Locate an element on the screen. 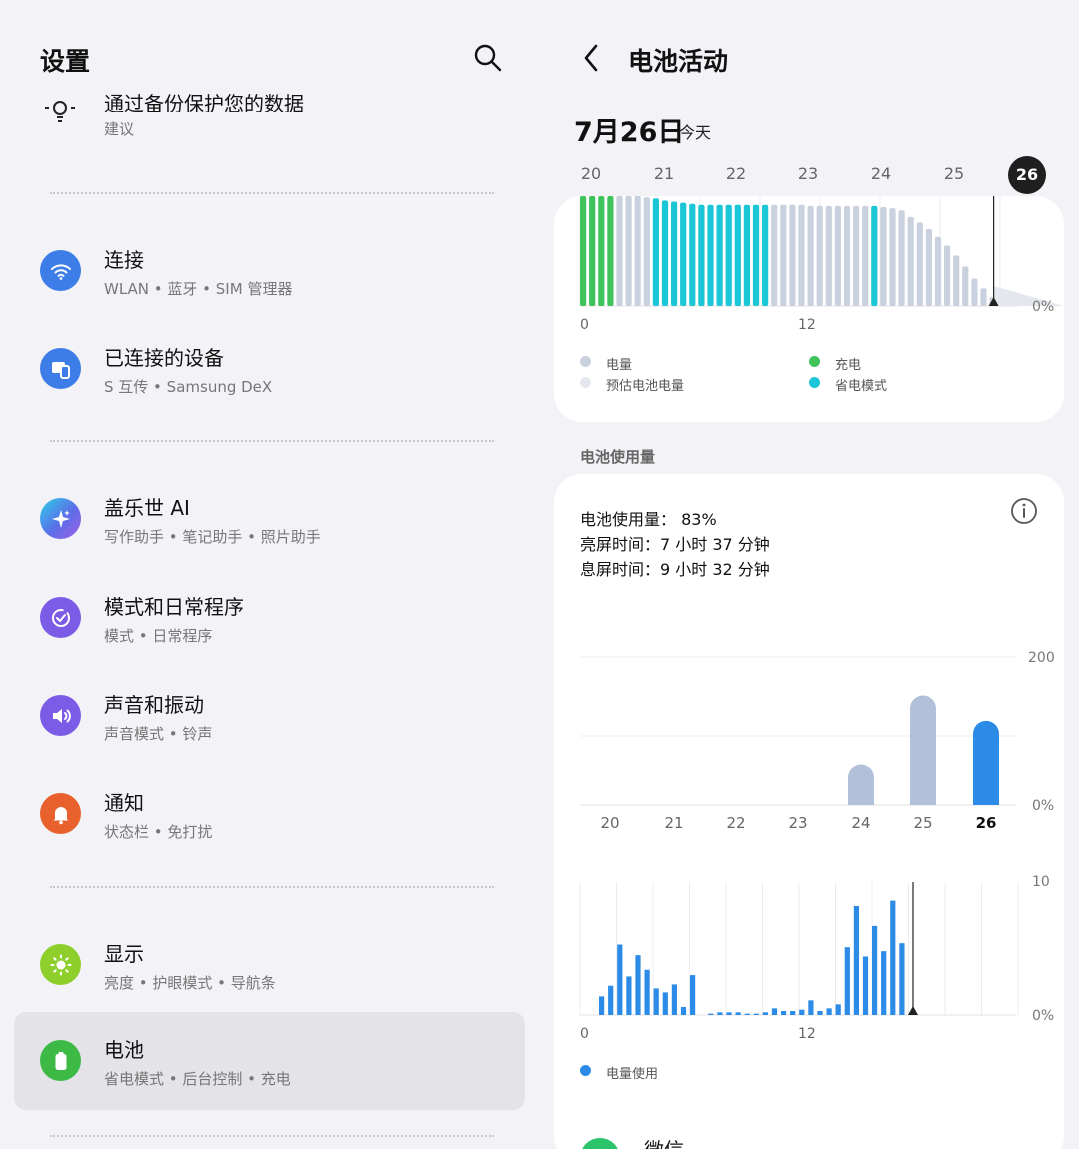 Image resolution: width=1079 pixels, height=1149 pixels. item-title: 电池 is located at coordinates (124, 1050).